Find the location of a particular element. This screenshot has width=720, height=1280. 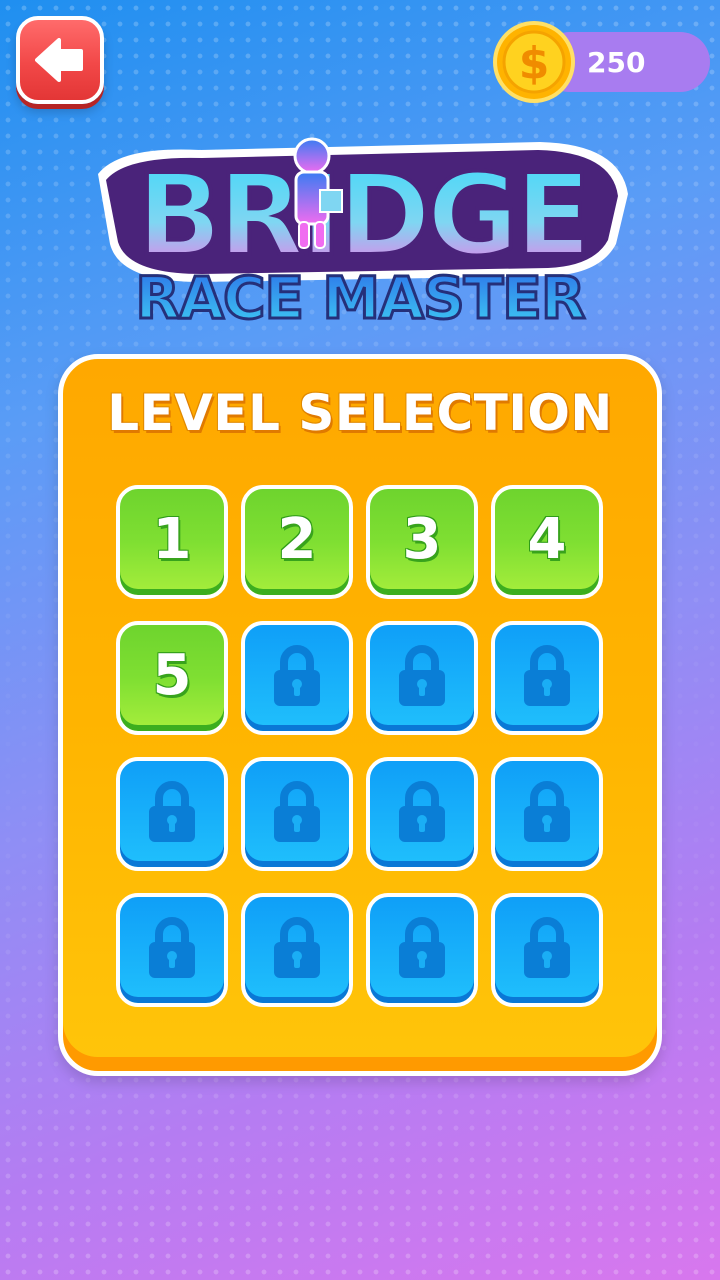

level-tile-1: 1 is located at coordinates (172, 542).